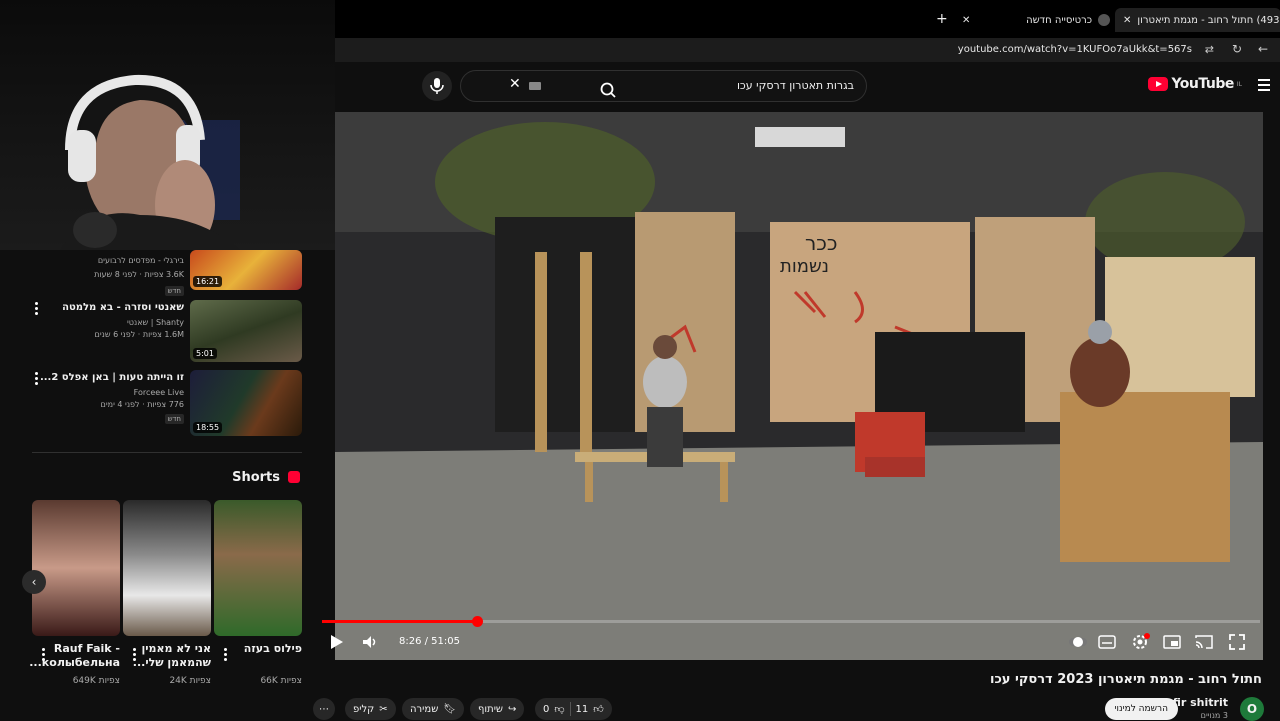 The height and width of the screenshot is (721, 1280). I want to click on scissors-icon: ✂, so click(383, 709).